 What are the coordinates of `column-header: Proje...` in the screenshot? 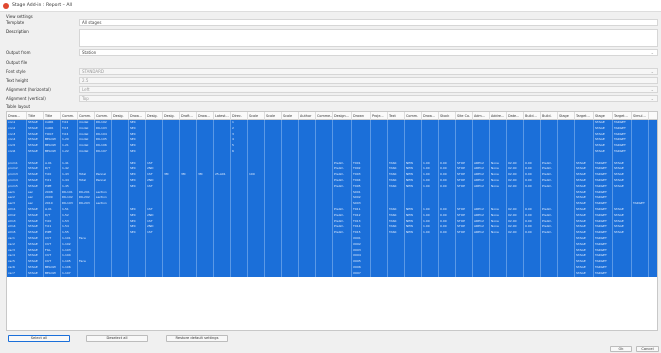 It's located at (379, 116).